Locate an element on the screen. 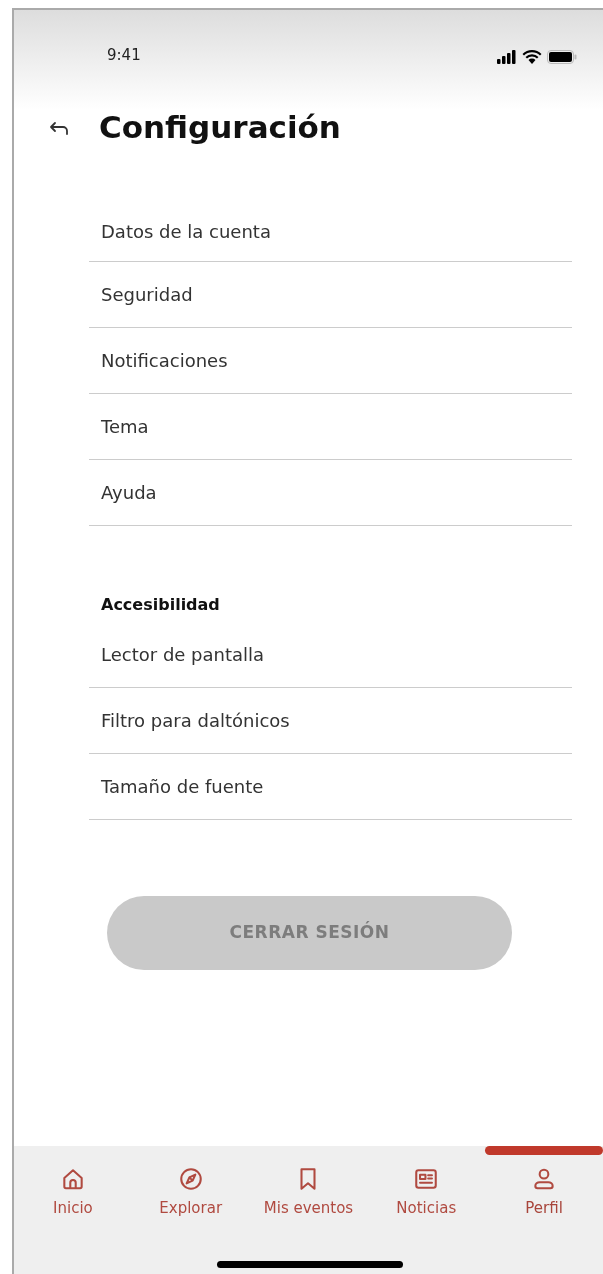 The width and height of the screenshot is (603, 1274). settings-item: Tamaño de fuente is located at coordinates (330, 787).